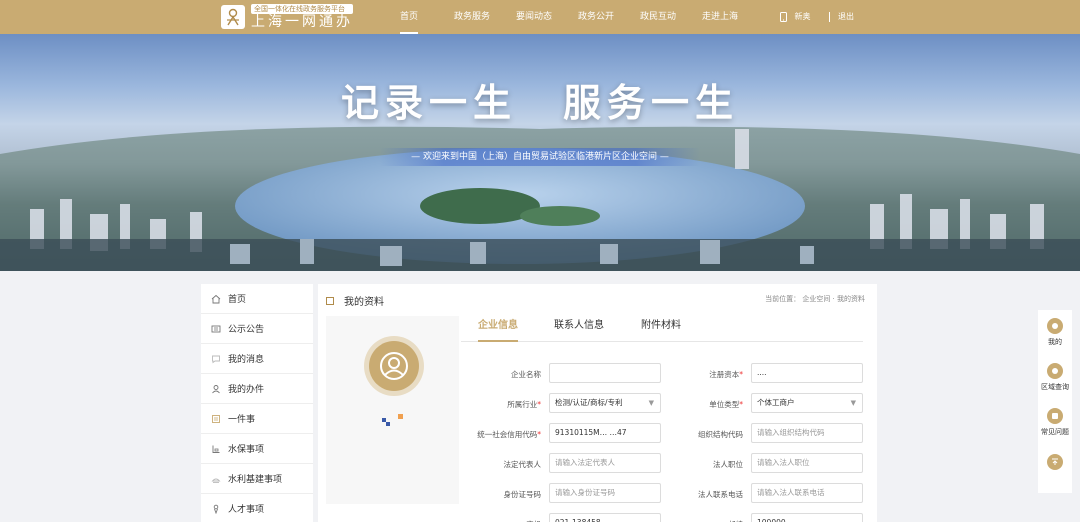  Describe the element at coordinates (1055, 432) in the screenshot. I see `float-item-label: 常见问题` at that location.